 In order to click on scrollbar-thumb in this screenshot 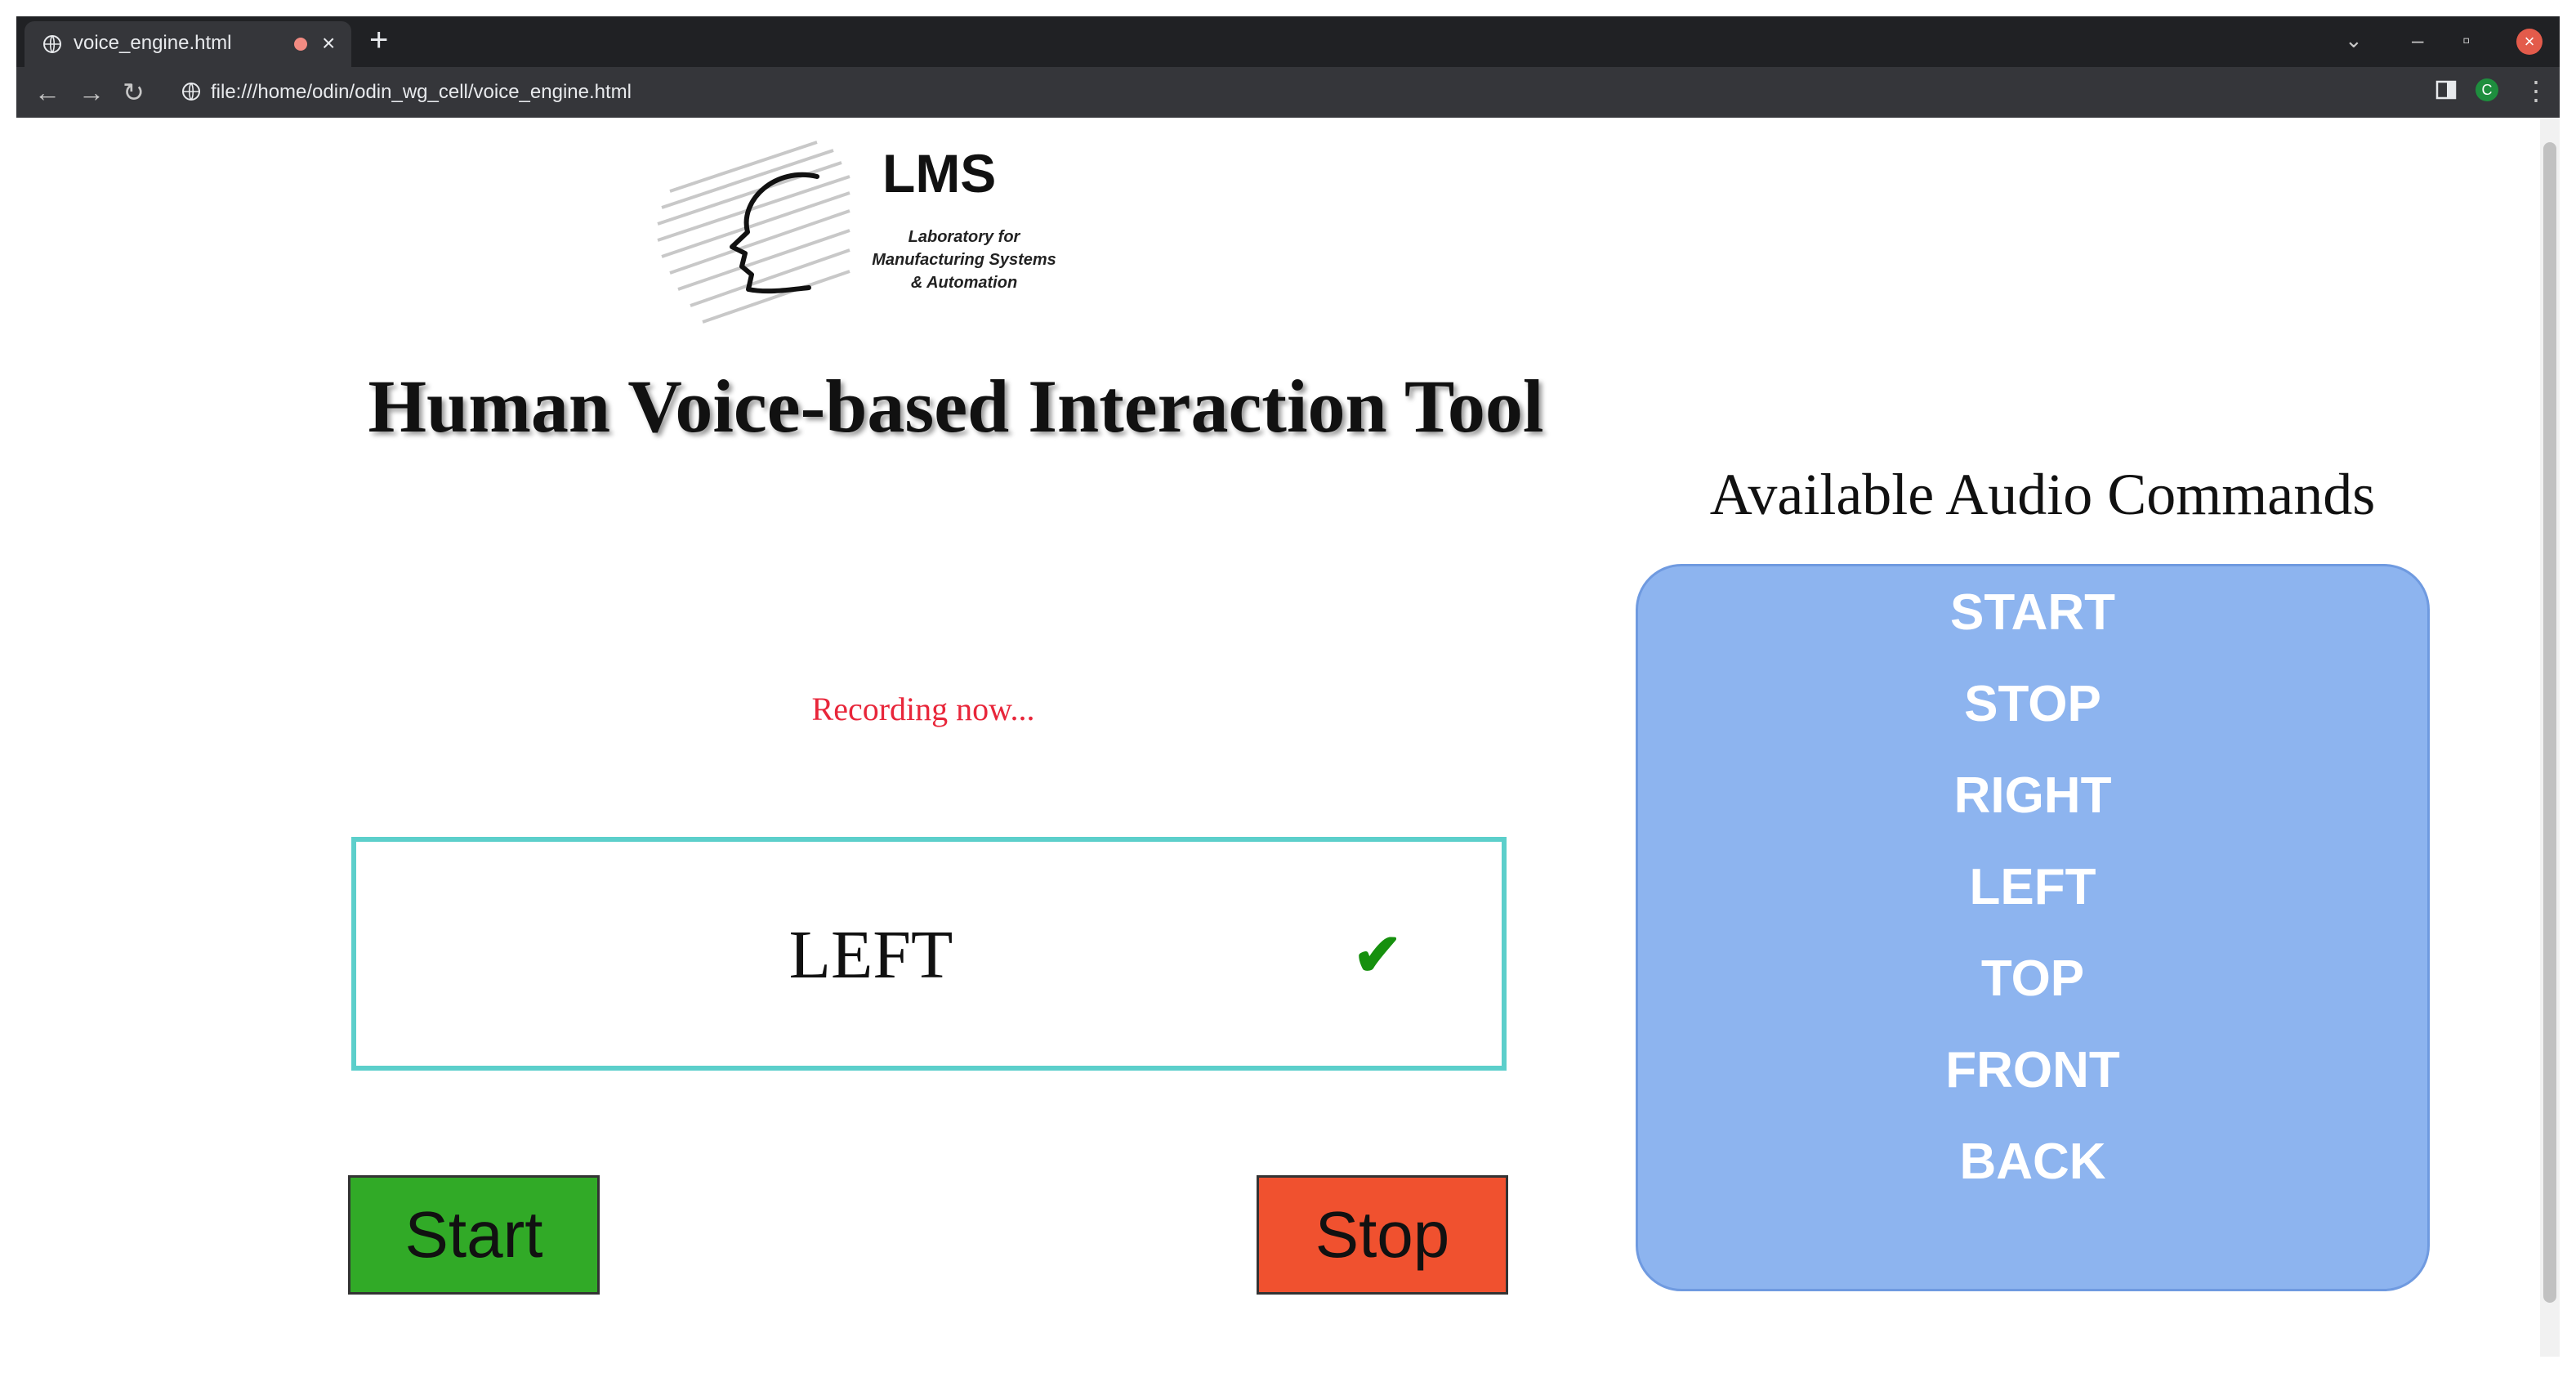, I will do `click(2550, 722)`.